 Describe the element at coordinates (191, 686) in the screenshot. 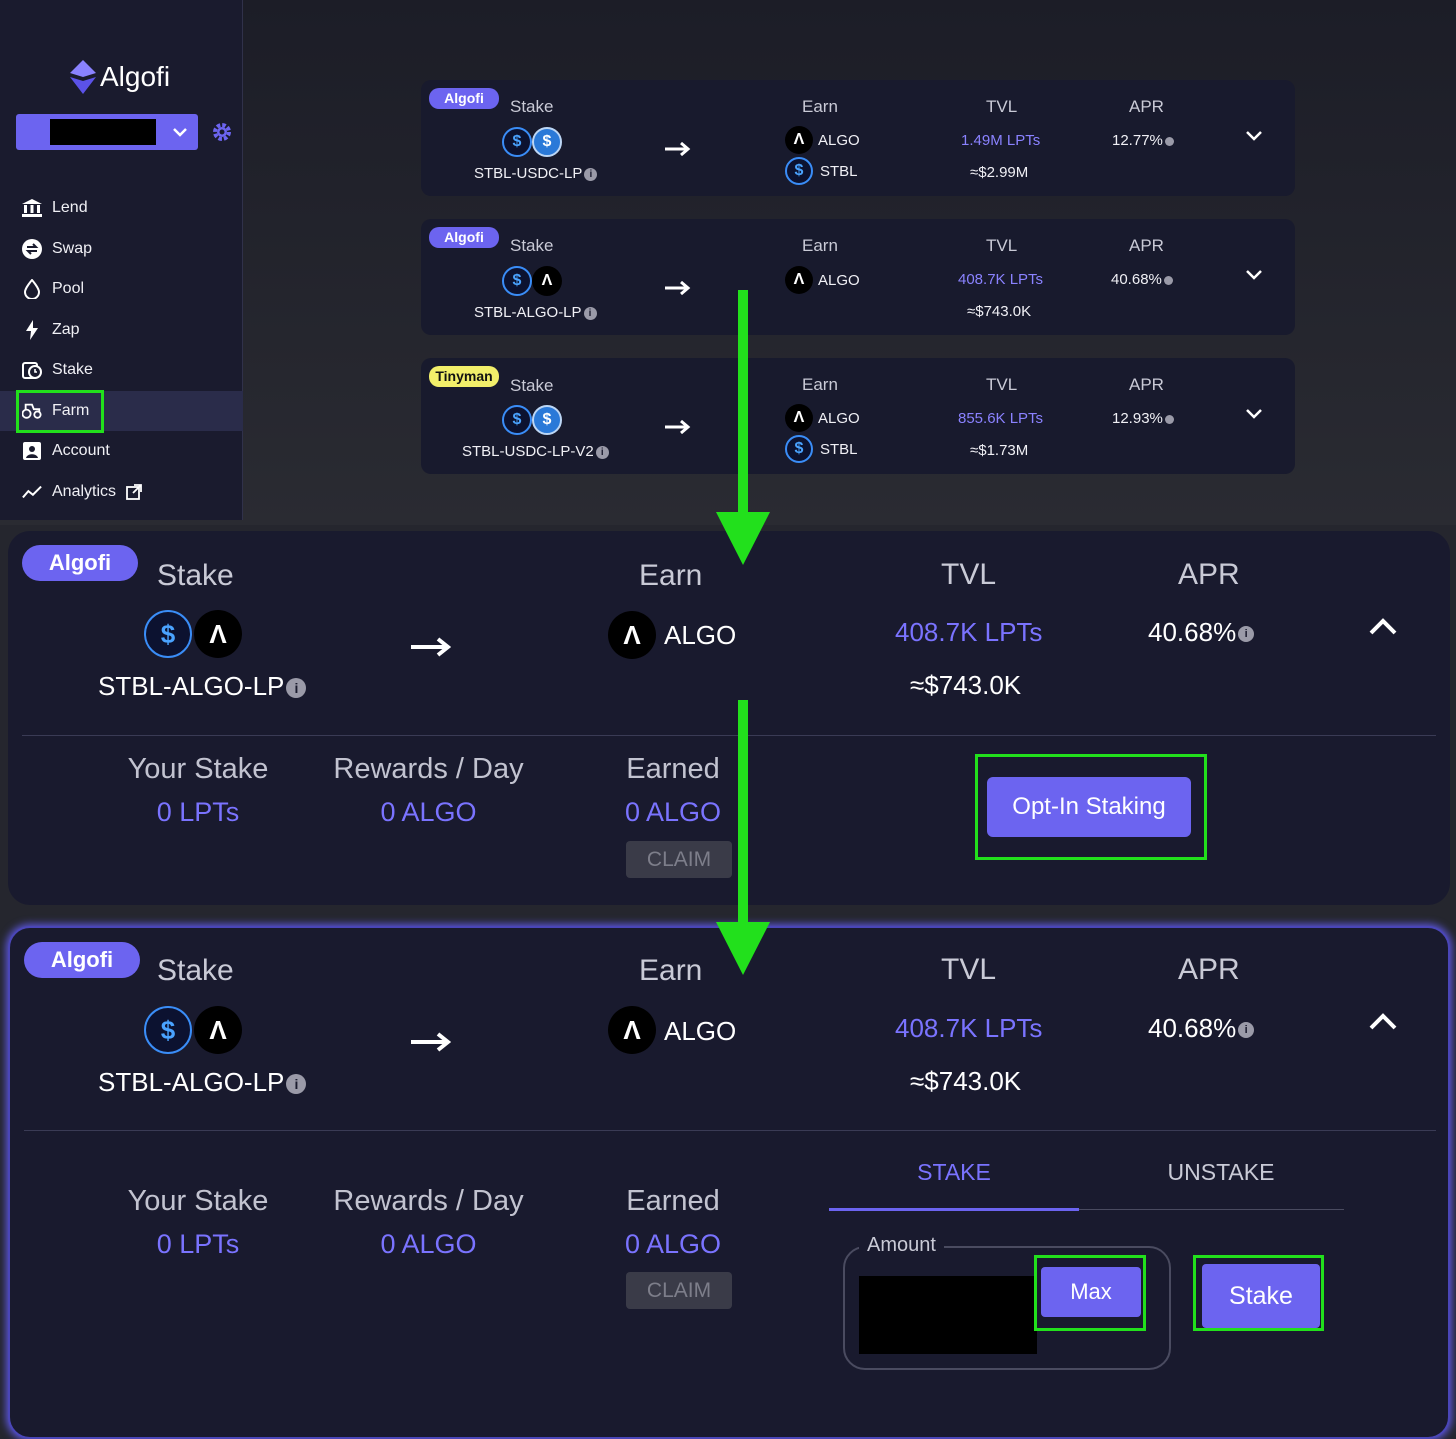

I see `pair-name: STBL-ALGO-LP` at that location.